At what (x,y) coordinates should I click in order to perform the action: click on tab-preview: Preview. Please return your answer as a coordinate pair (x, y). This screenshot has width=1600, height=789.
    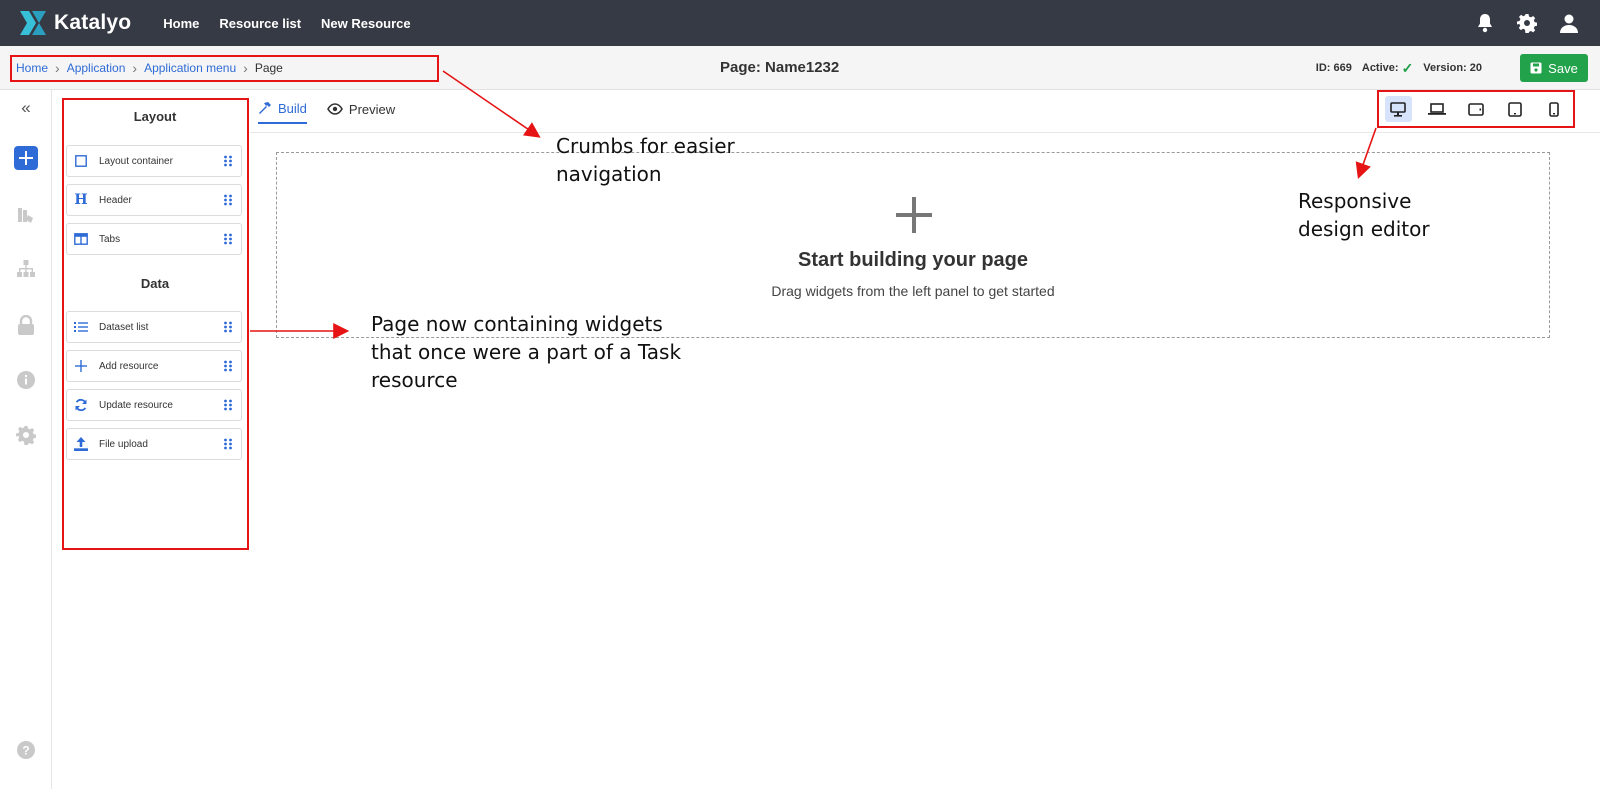
    Looking at the image, I should click on (361, 109).